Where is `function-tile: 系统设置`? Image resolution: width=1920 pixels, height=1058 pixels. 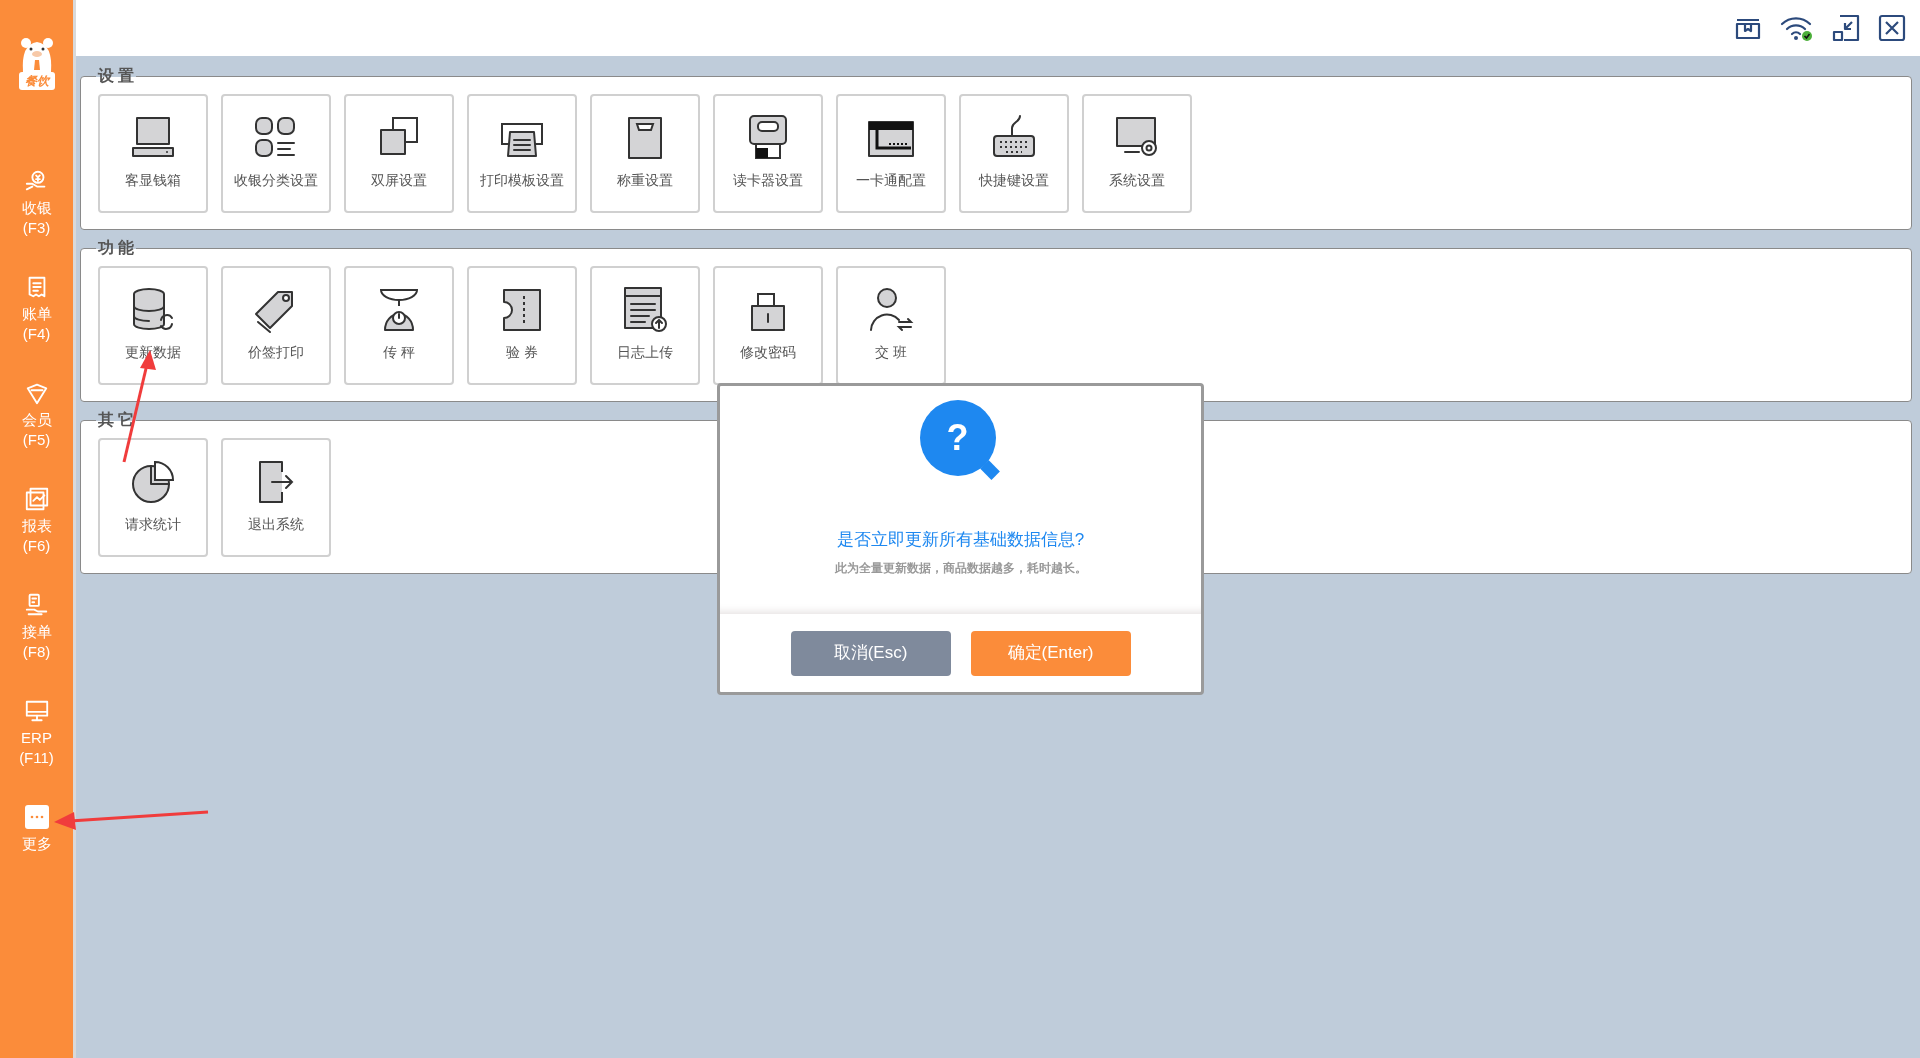 function-tile: 系统设置 is located at coordinates (1137, 153).